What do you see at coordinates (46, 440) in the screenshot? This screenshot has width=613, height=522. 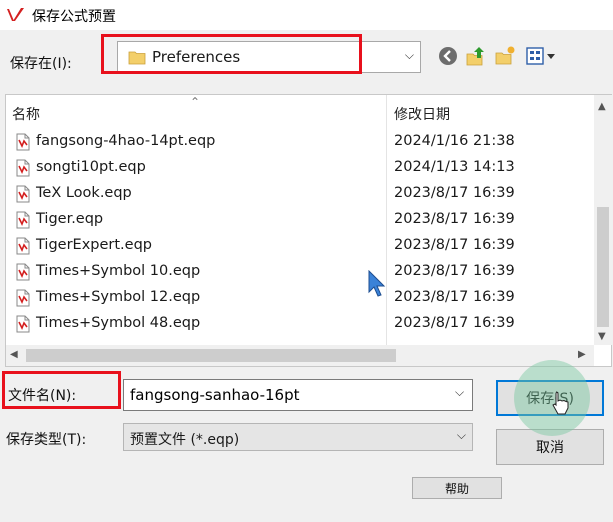 I see `filetype-label: 保存类型(T):` at bounding box center [46, 440].